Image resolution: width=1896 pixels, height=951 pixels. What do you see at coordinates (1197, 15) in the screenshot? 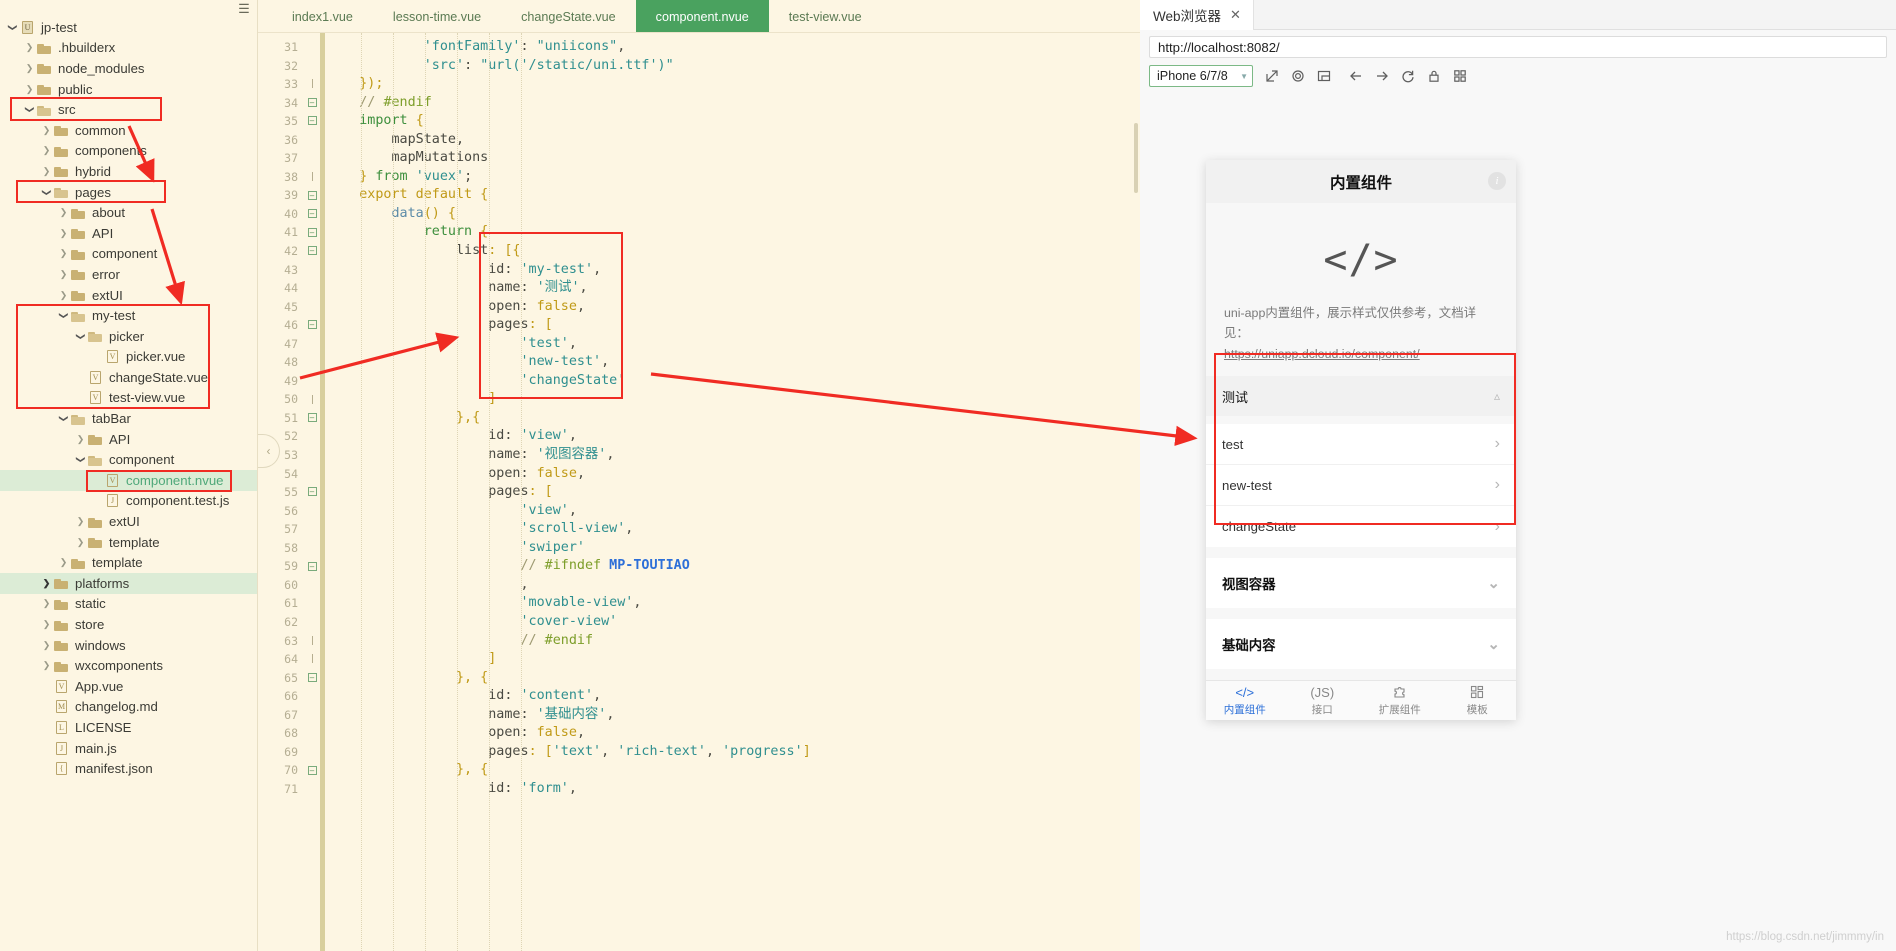
I see `browser-tab: Web浏览器 ✕` at bounding box center [1197, 15].